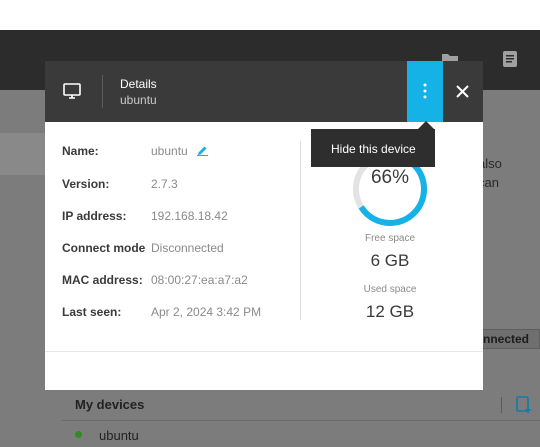 The image size is (540, 447). What do you see at coordinates (94, 216) in the screenshot?
I see `field-label: IP address:` at bounding box center [94, 216].